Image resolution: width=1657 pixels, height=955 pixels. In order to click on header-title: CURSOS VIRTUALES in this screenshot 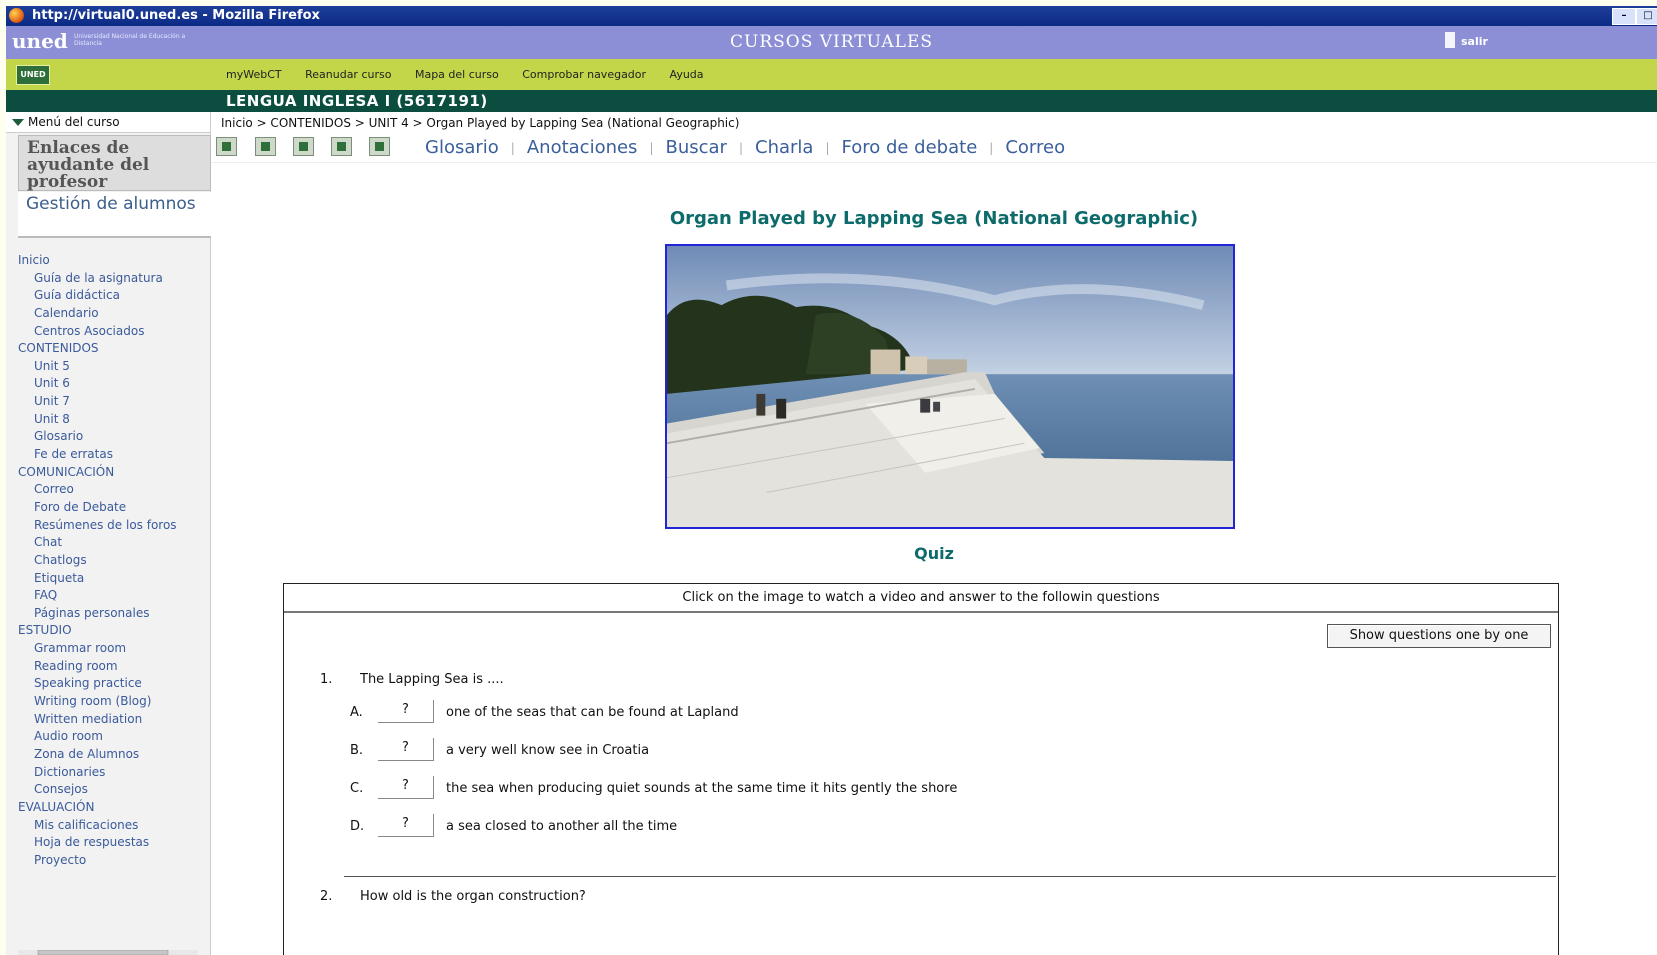, I will do `click(831, 42)`.